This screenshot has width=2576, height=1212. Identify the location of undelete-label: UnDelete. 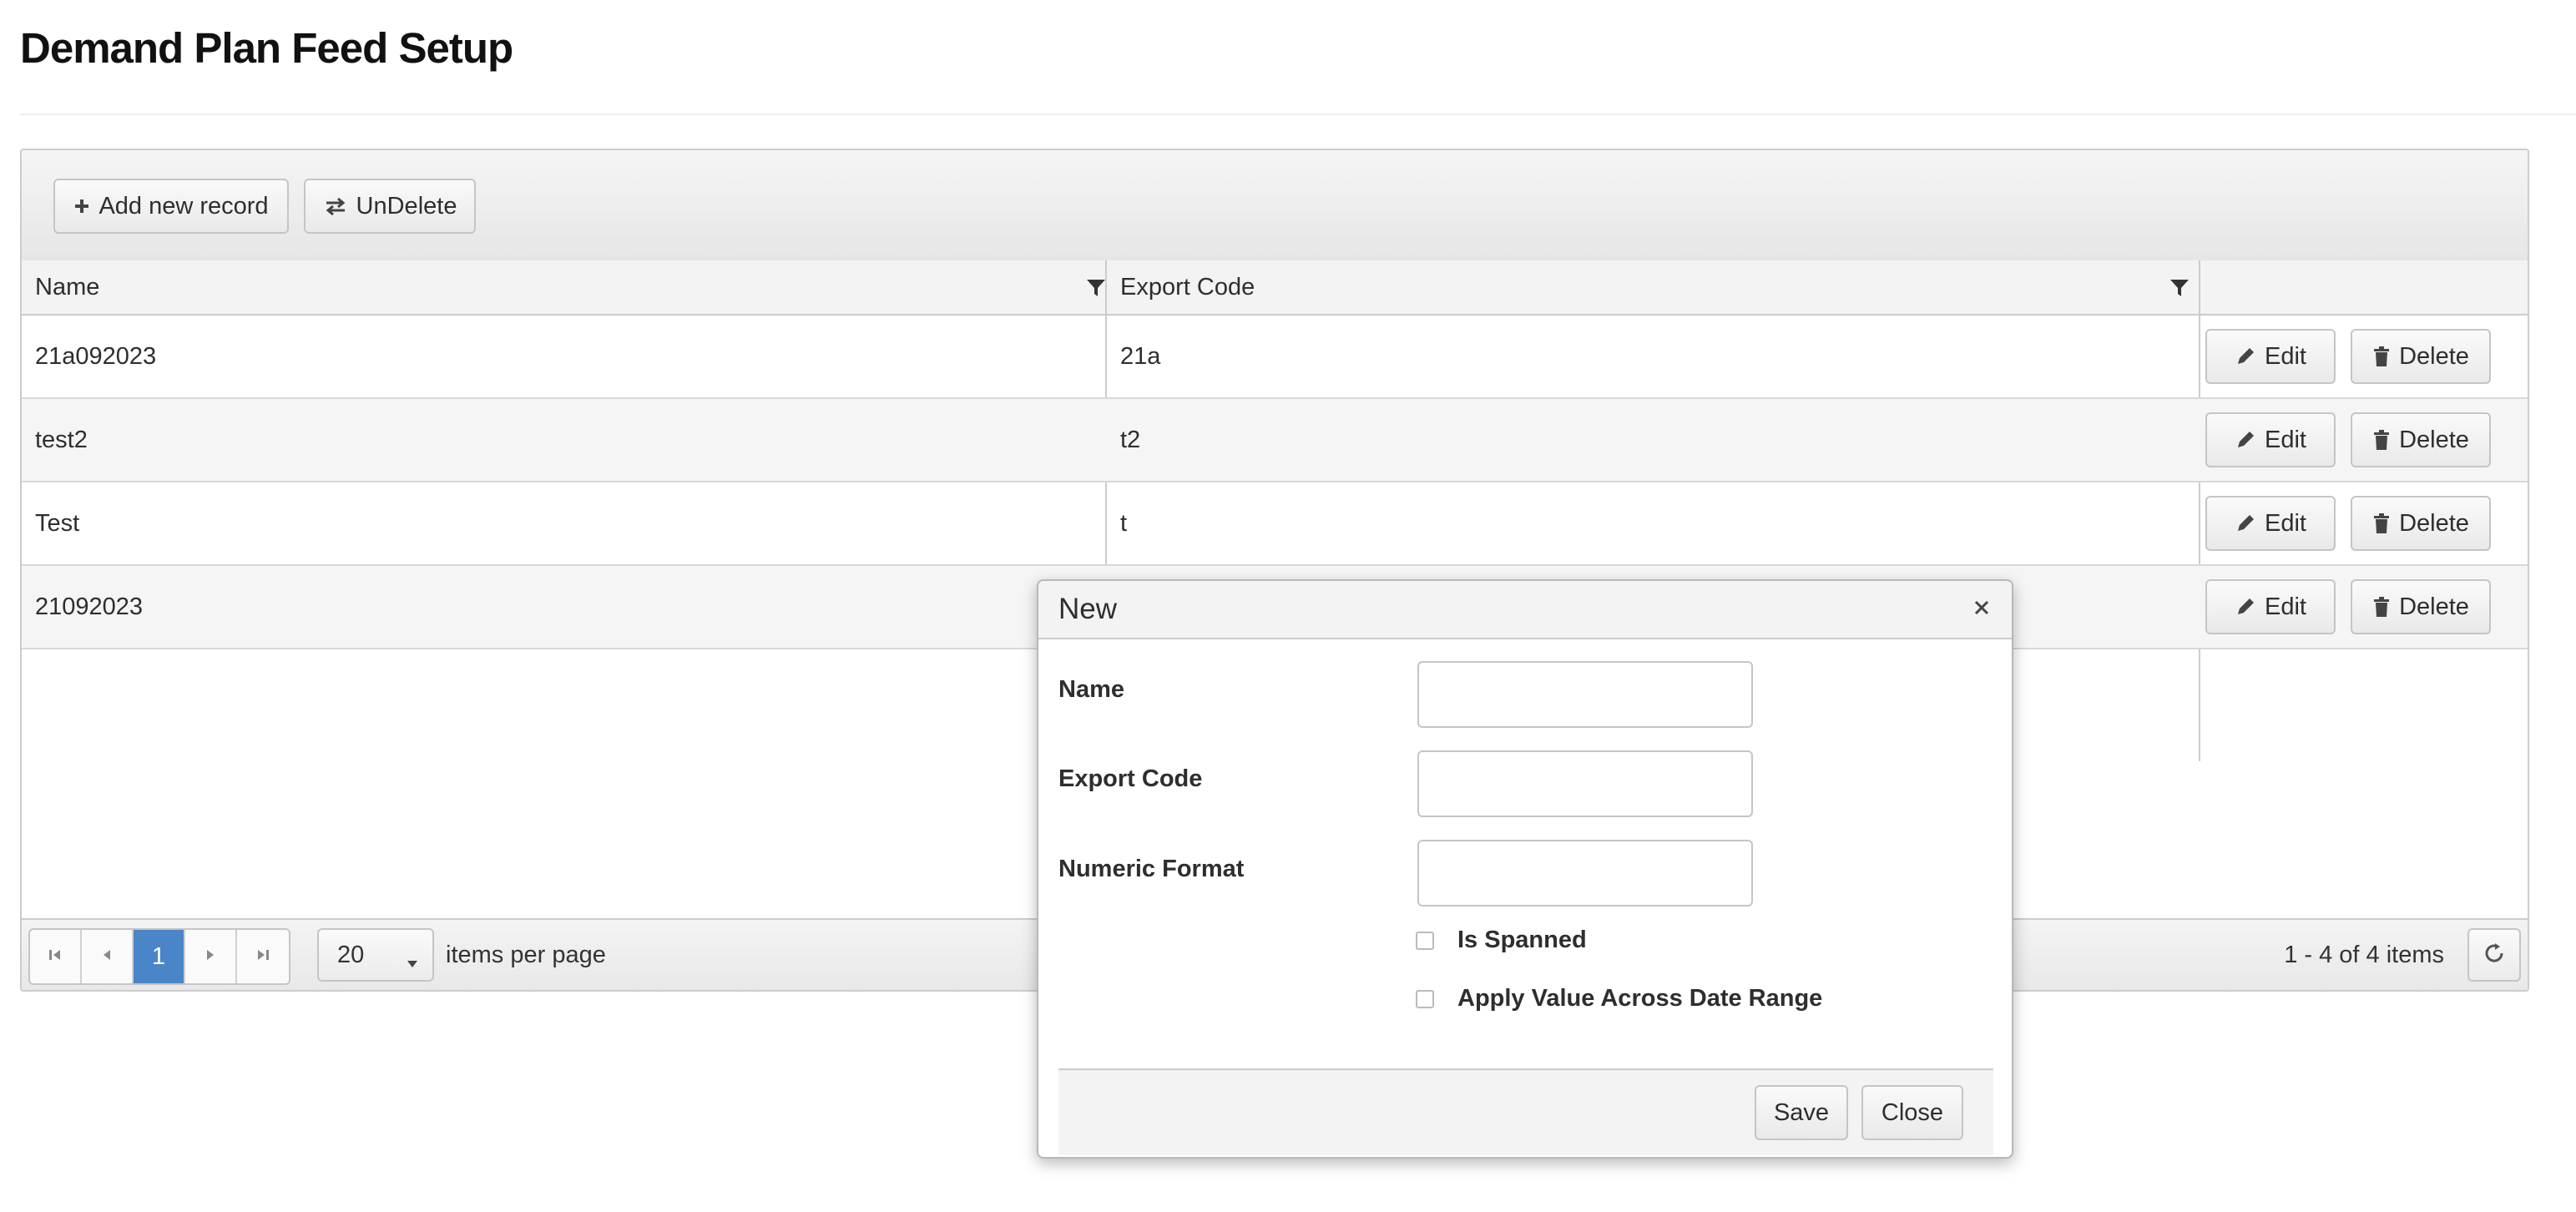
(406, 206).